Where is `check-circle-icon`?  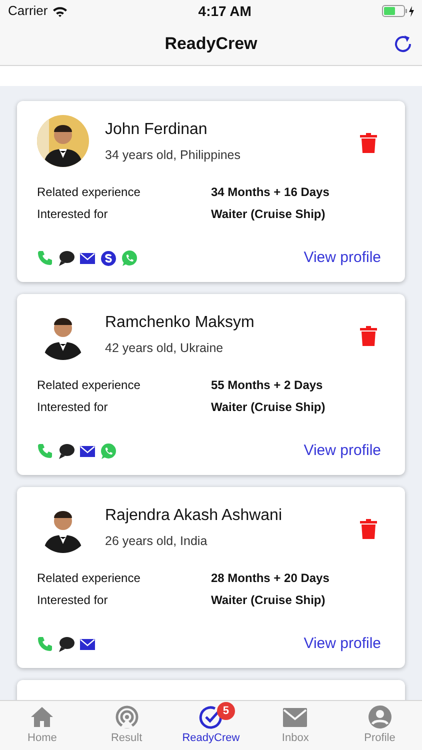
check-circle-icon is located at coordinates (211, 717).